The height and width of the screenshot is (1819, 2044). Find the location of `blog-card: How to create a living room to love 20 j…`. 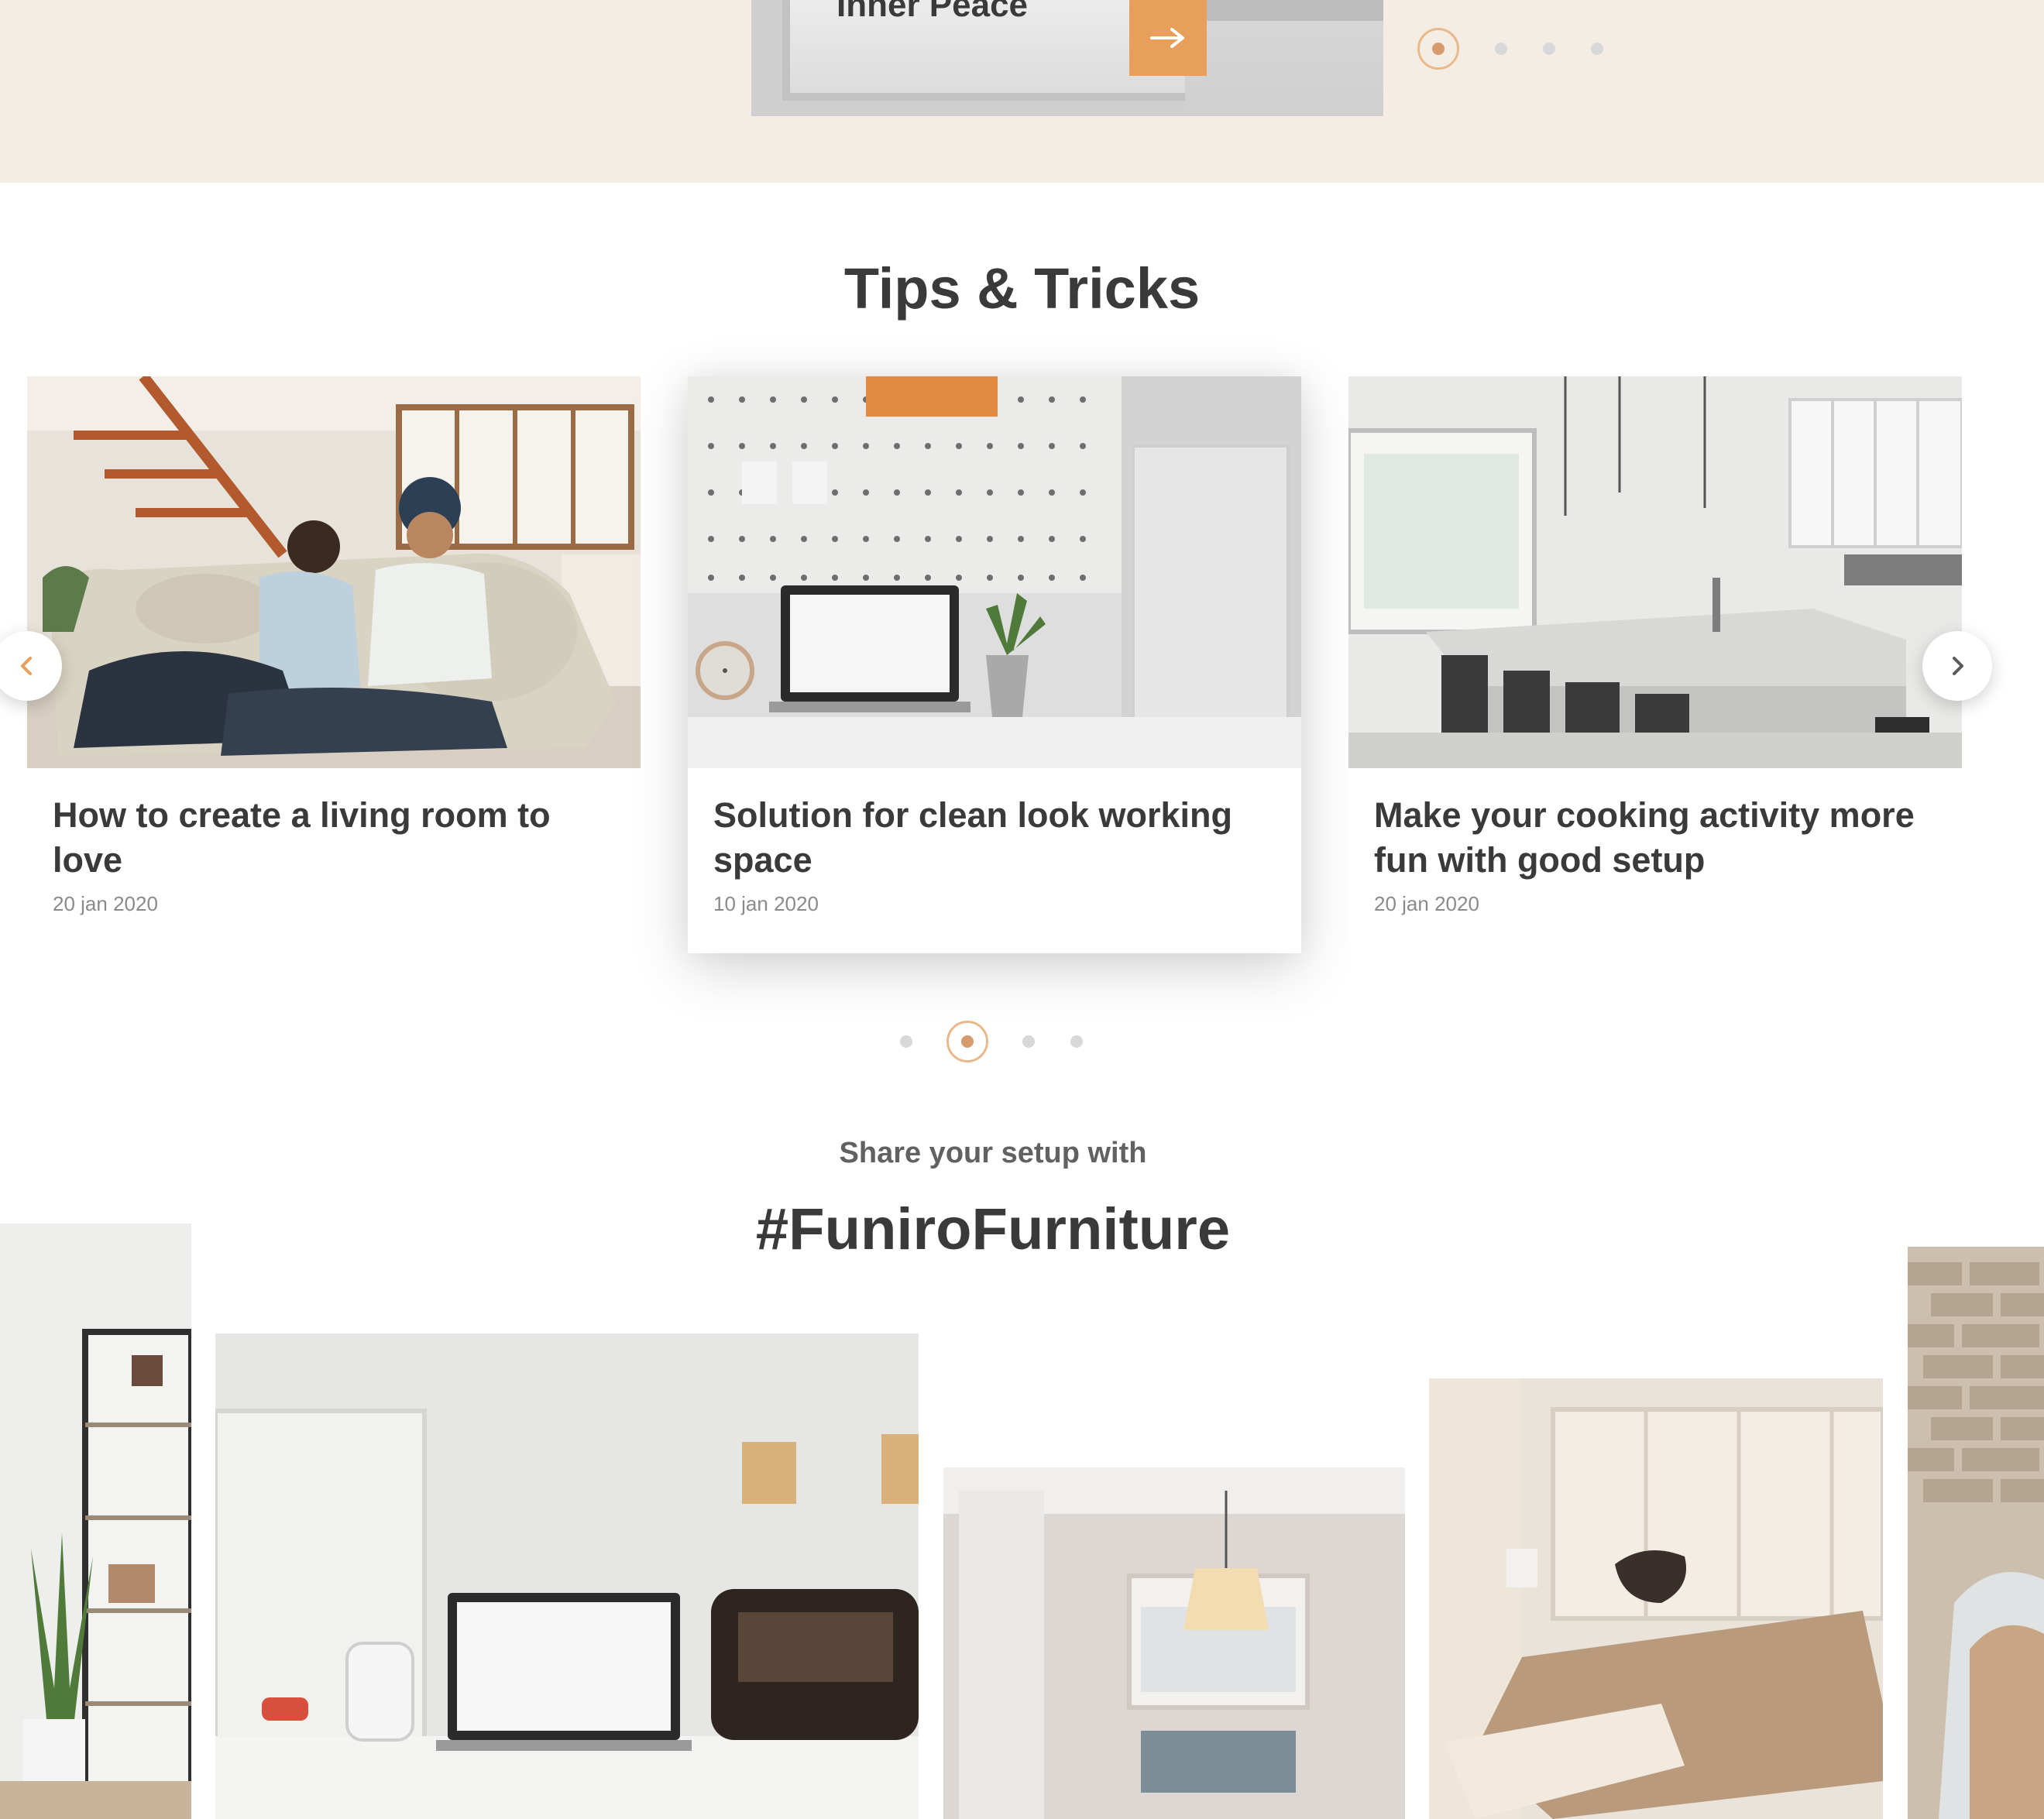

blog-card: How to create a living room to love 20 j… is located at coordinates (334, 664).